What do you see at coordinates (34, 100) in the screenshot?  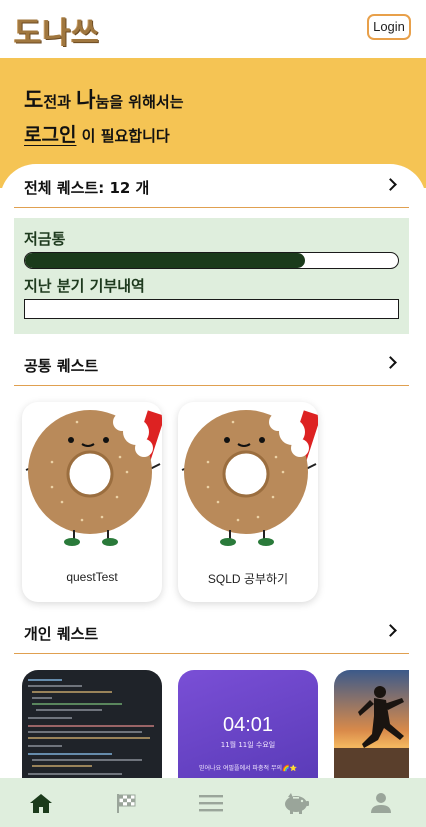 I see `banner-big-char-1: 도` at bounding box center [34, 100].